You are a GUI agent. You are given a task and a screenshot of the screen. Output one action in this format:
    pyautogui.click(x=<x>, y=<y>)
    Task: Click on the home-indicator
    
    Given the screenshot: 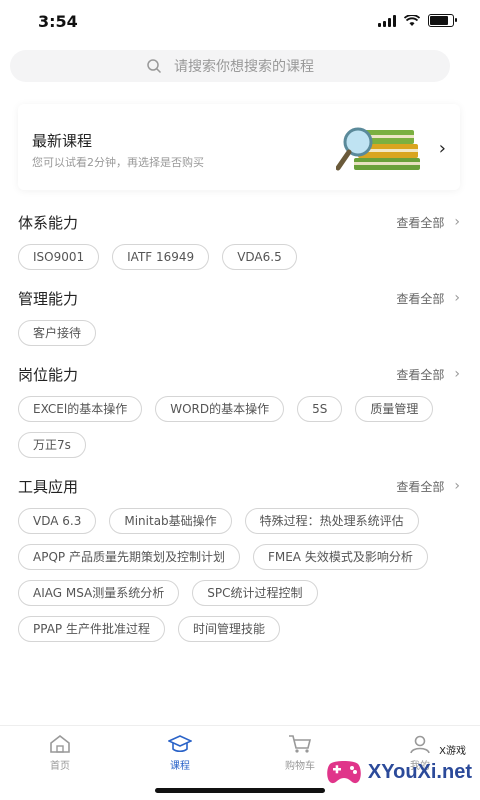 What is the action you would take?
    pyautogui.click(x=240, y=790)
    